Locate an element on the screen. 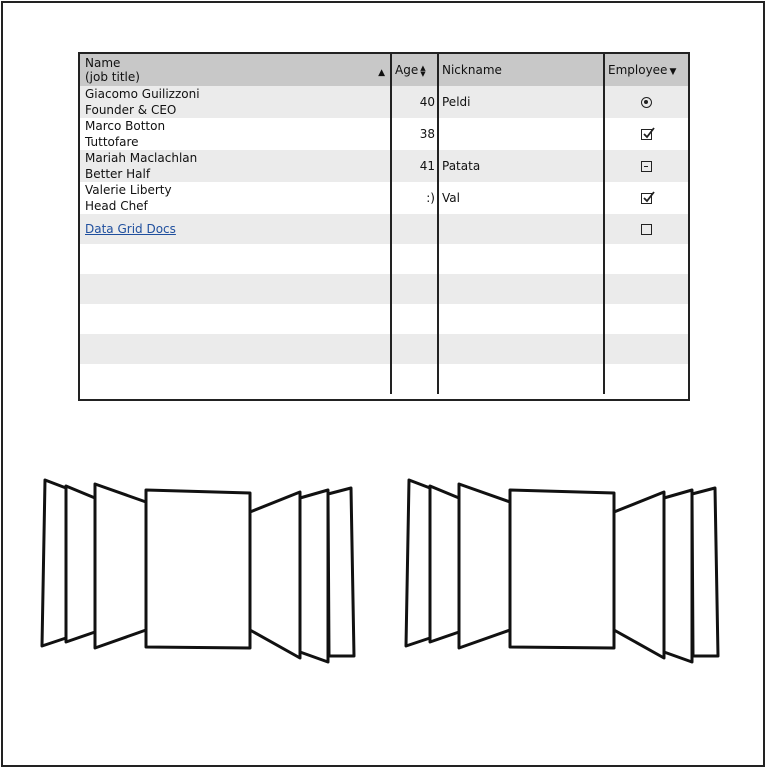 This screenshot has height=770, width=768. cover-flow-left is located at coordinates (198, 570).